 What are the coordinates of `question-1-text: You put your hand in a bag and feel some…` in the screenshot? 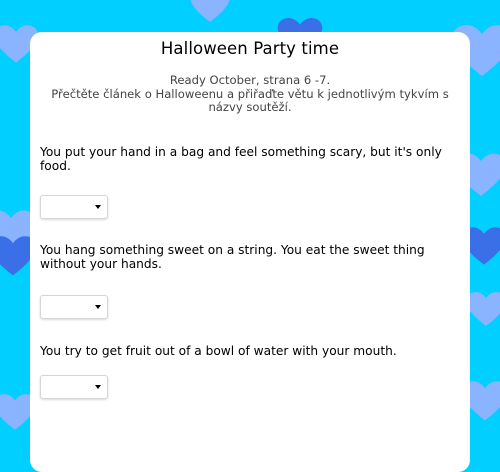 It's located at (241, 159).